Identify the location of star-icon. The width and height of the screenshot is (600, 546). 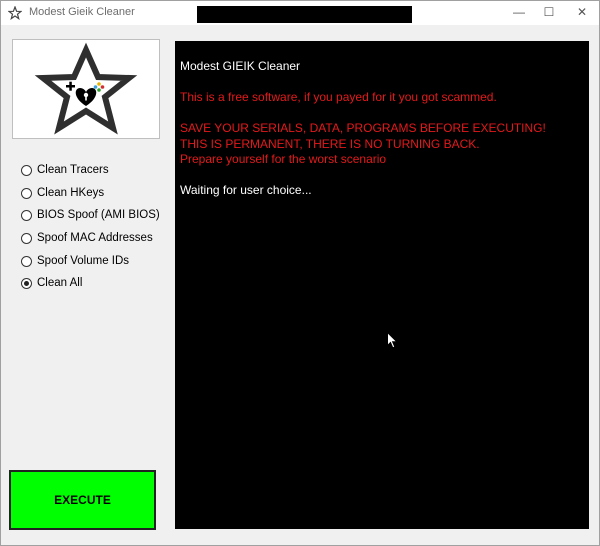
(15, 13).